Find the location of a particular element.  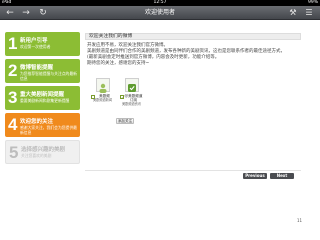

step-1: 1 新用户引导 欢迎第一次使用者 is located at coordinates (42, 44).